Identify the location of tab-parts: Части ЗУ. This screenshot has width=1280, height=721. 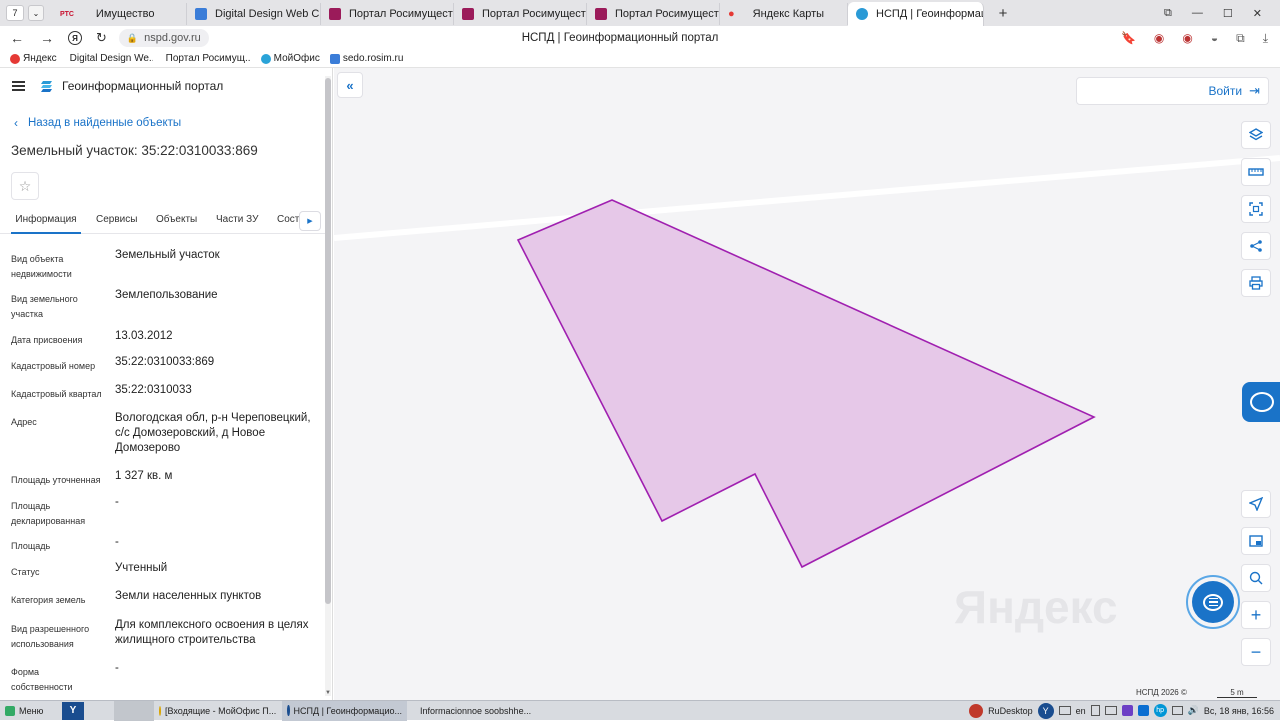
(237, 219).